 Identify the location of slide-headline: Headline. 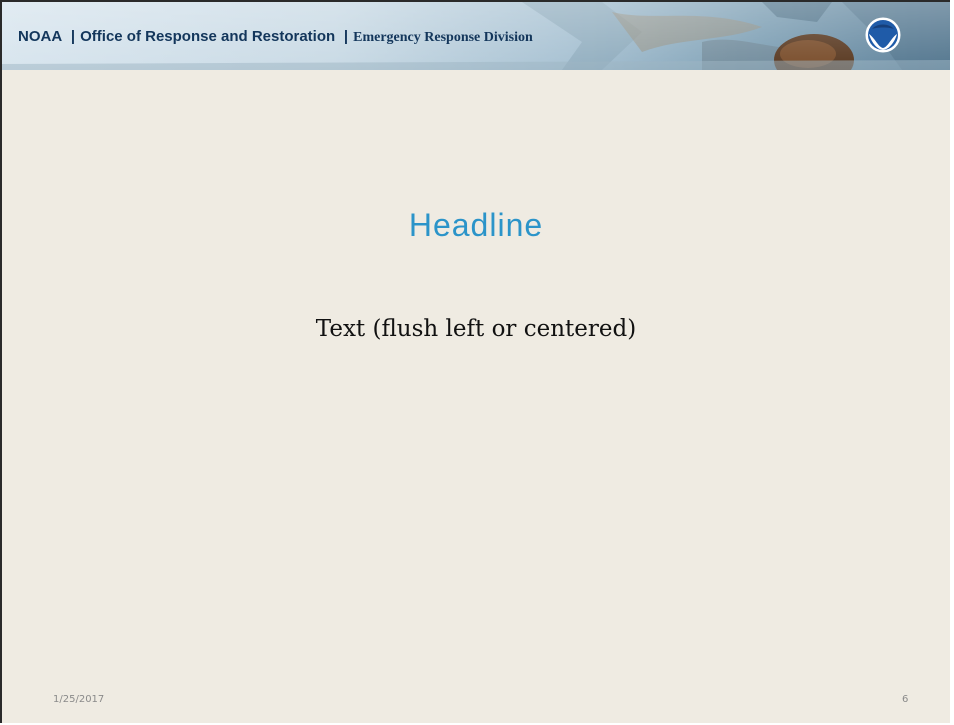
(476, 225).